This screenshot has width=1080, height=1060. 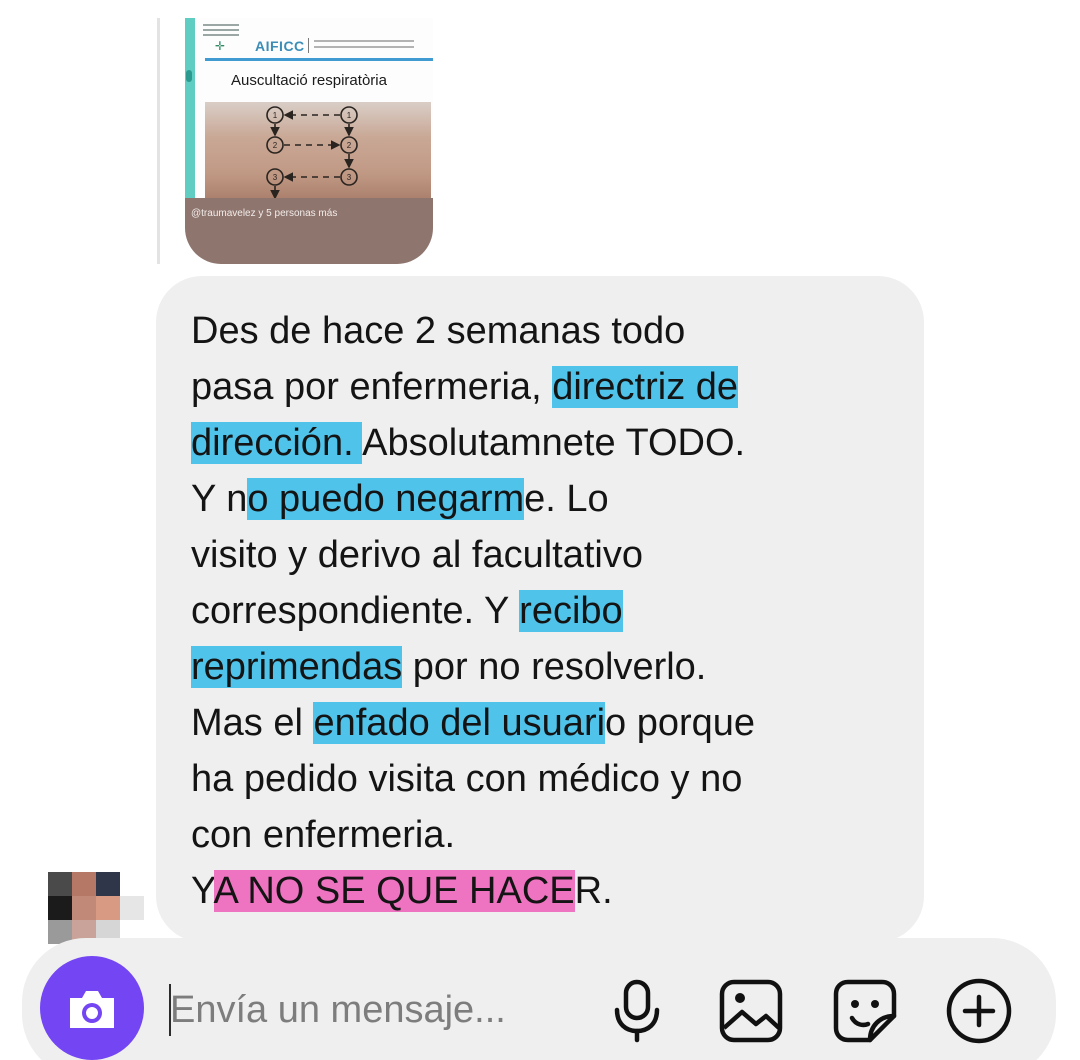 What do you see at coordinates (379, 1010) in the screenshot?
I see `message-input` at bounding box center [379, 1010].